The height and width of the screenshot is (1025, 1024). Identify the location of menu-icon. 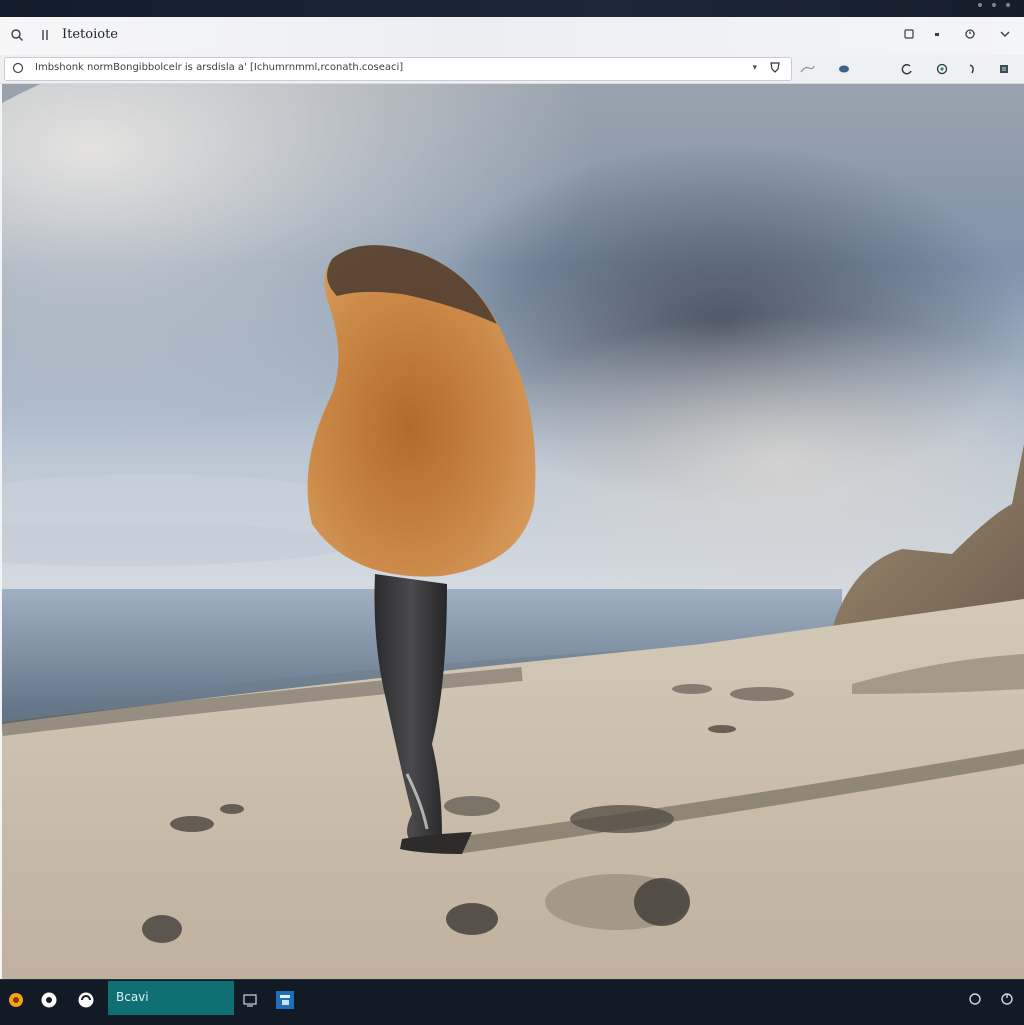
(972, 69).